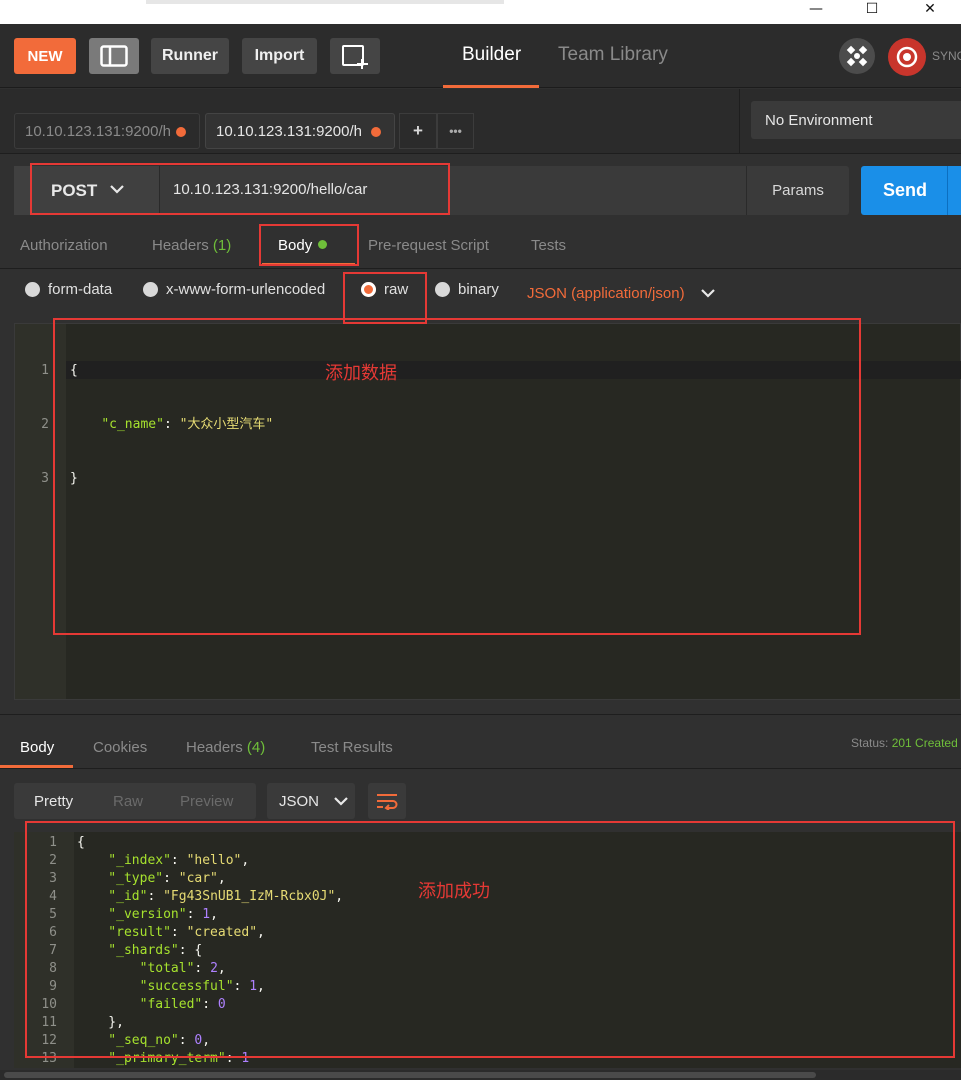  What do you see at coordinates (240, 189) in the screenshot?
I see `annotation-box-url` at bounding box center [240, 189].